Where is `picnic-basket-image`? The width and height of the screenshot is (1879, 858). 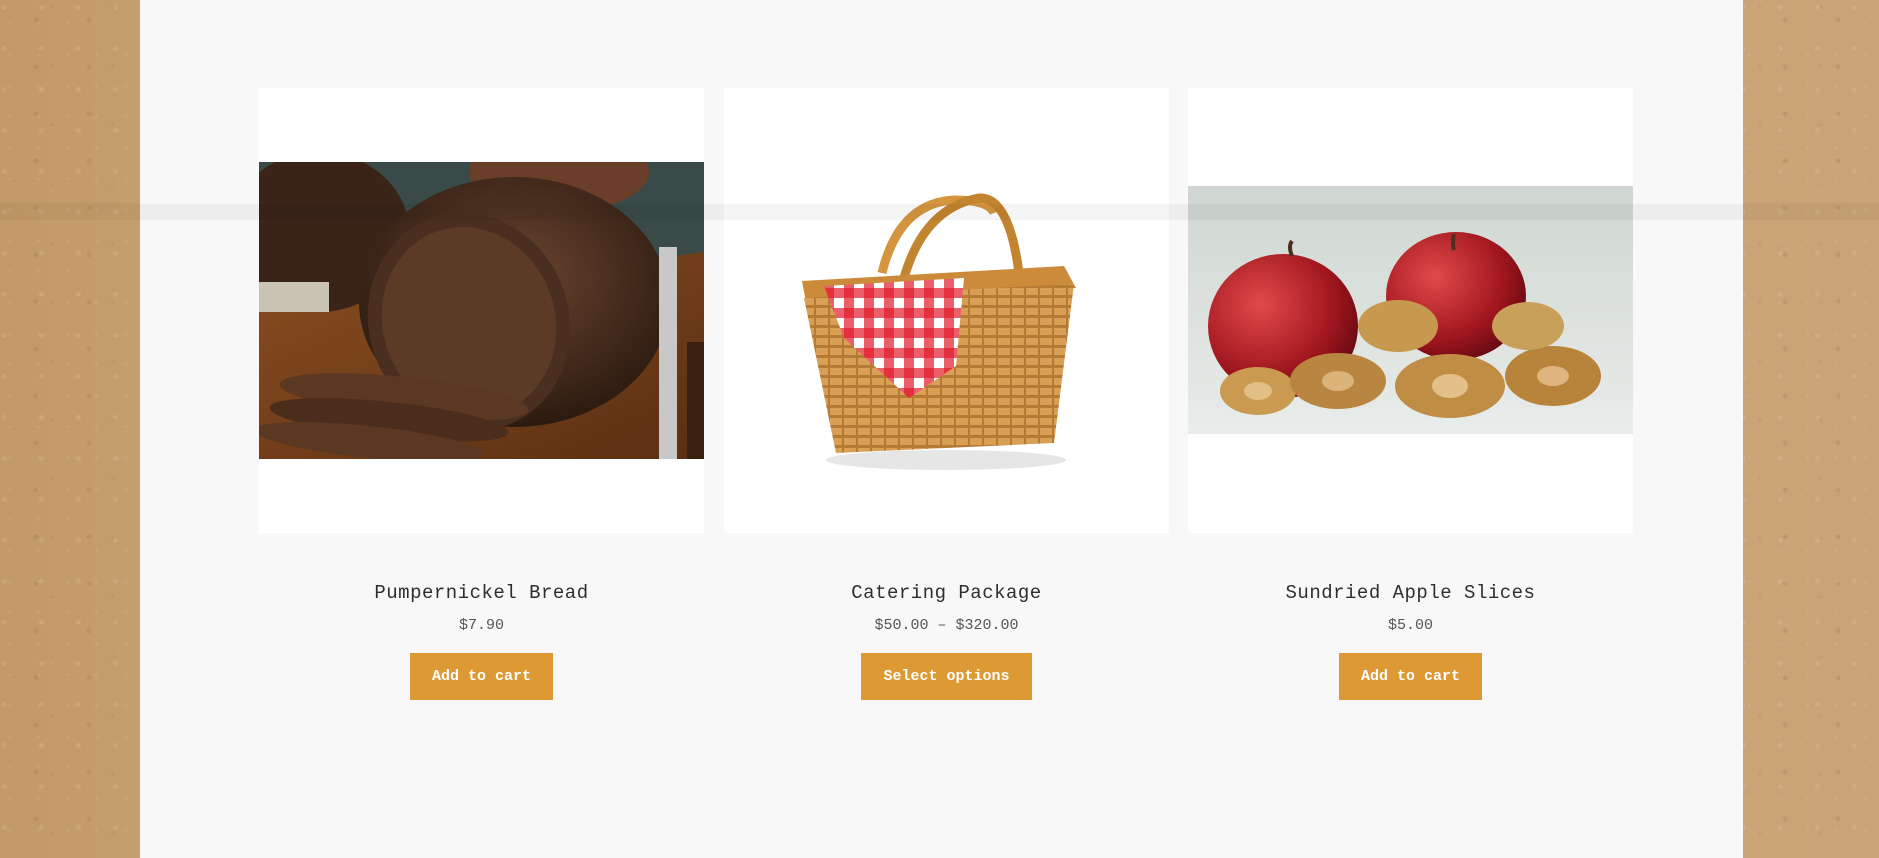 picnic-basket-image is located at coordinates (946, 310).